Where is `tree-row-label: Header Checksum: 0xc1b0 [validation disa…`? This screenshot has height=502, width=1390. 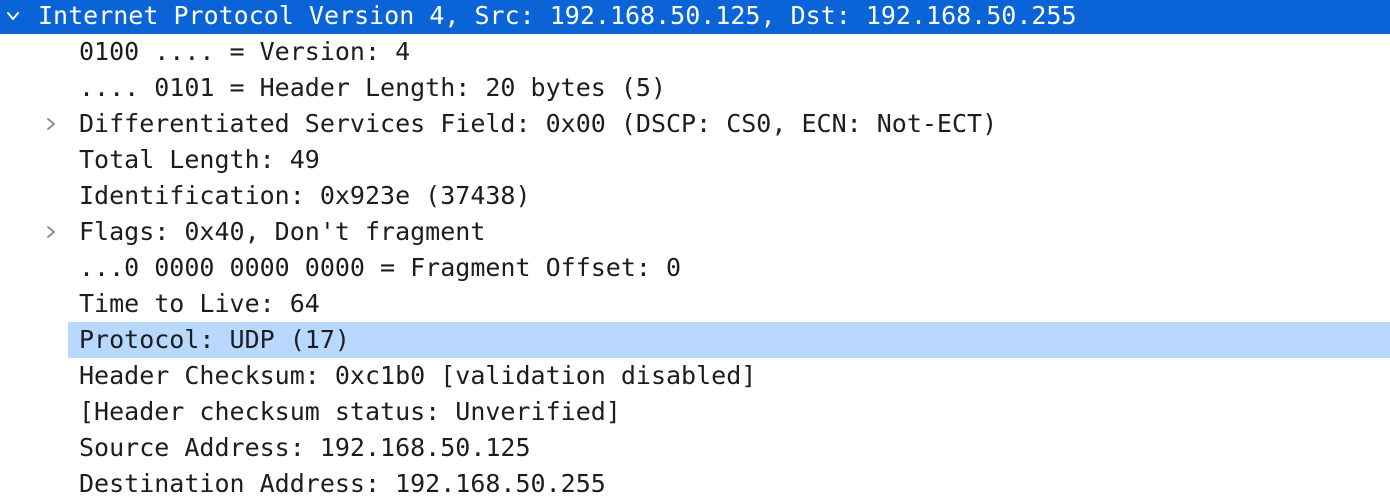
tree-row-label: Header Checksum: 0xc1b0 [validation disa… is located at coordinates (418, 375).